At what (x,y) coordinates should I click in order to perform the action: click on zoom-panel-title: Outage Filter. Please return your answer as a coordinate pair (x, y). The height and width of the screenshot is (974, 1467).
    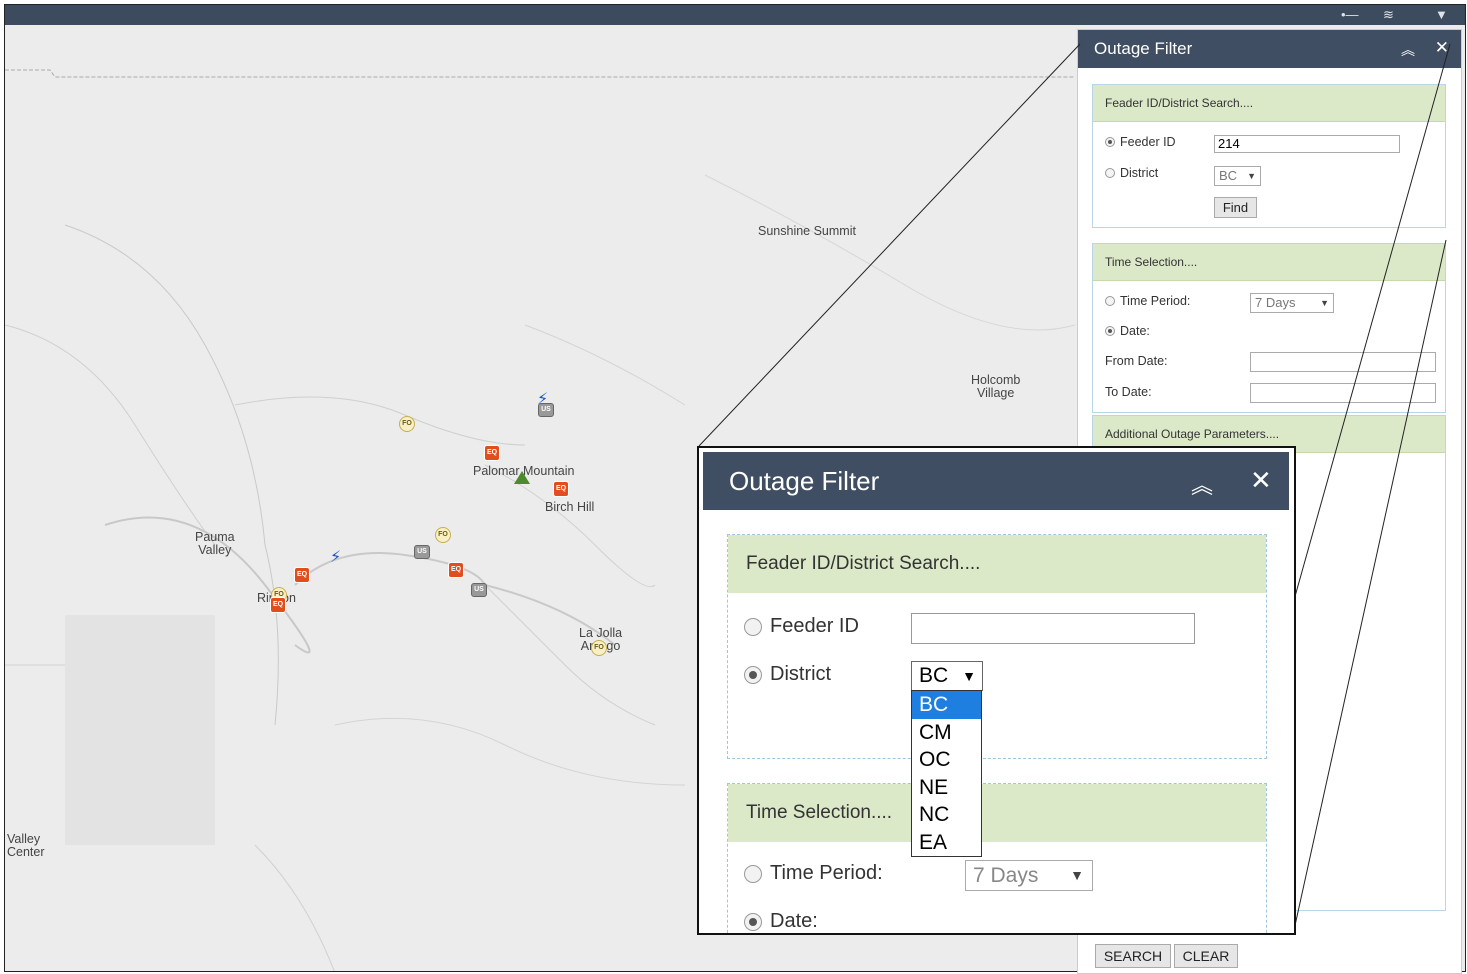
    Looking at the image, I should click on (804, 481).